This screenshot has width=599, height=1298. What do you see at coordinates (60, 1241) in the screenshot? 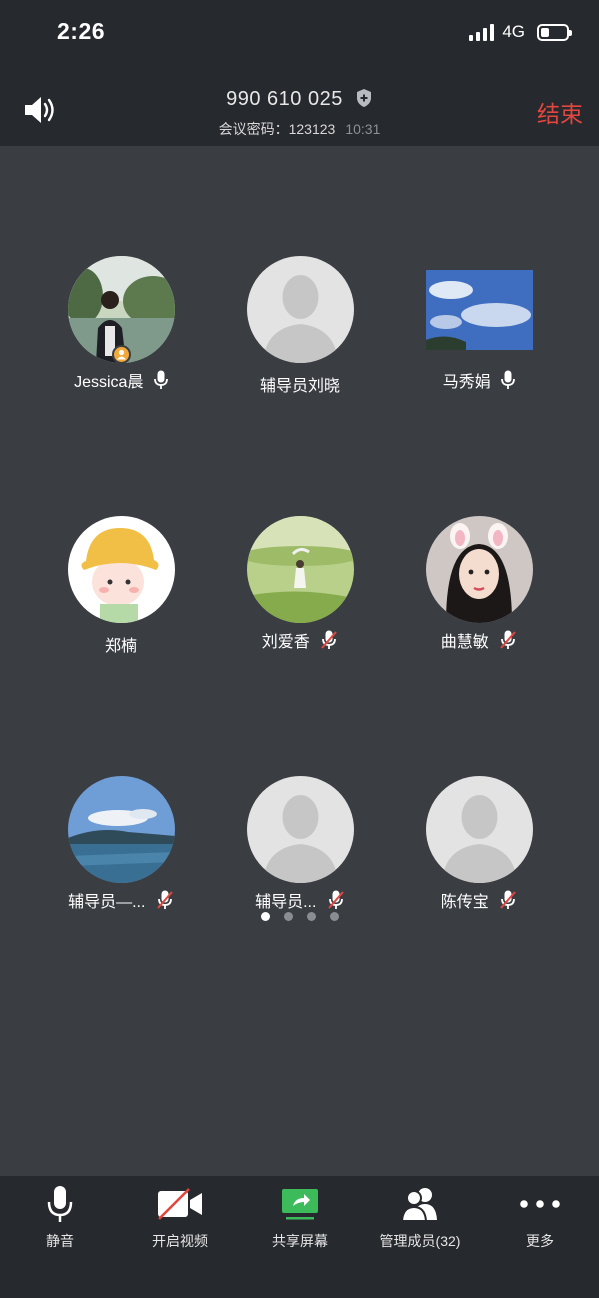
I see `mute-label: 静音` at bounding box center [60, 1241].